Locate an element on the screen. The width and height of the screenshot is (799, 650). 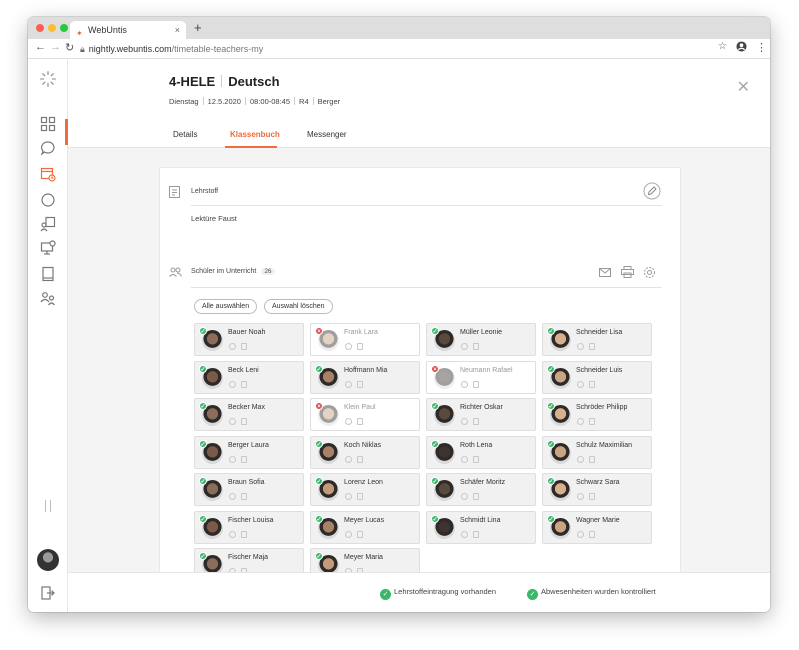
back-arrow-icon: ← is located at coordinates (40, 47).